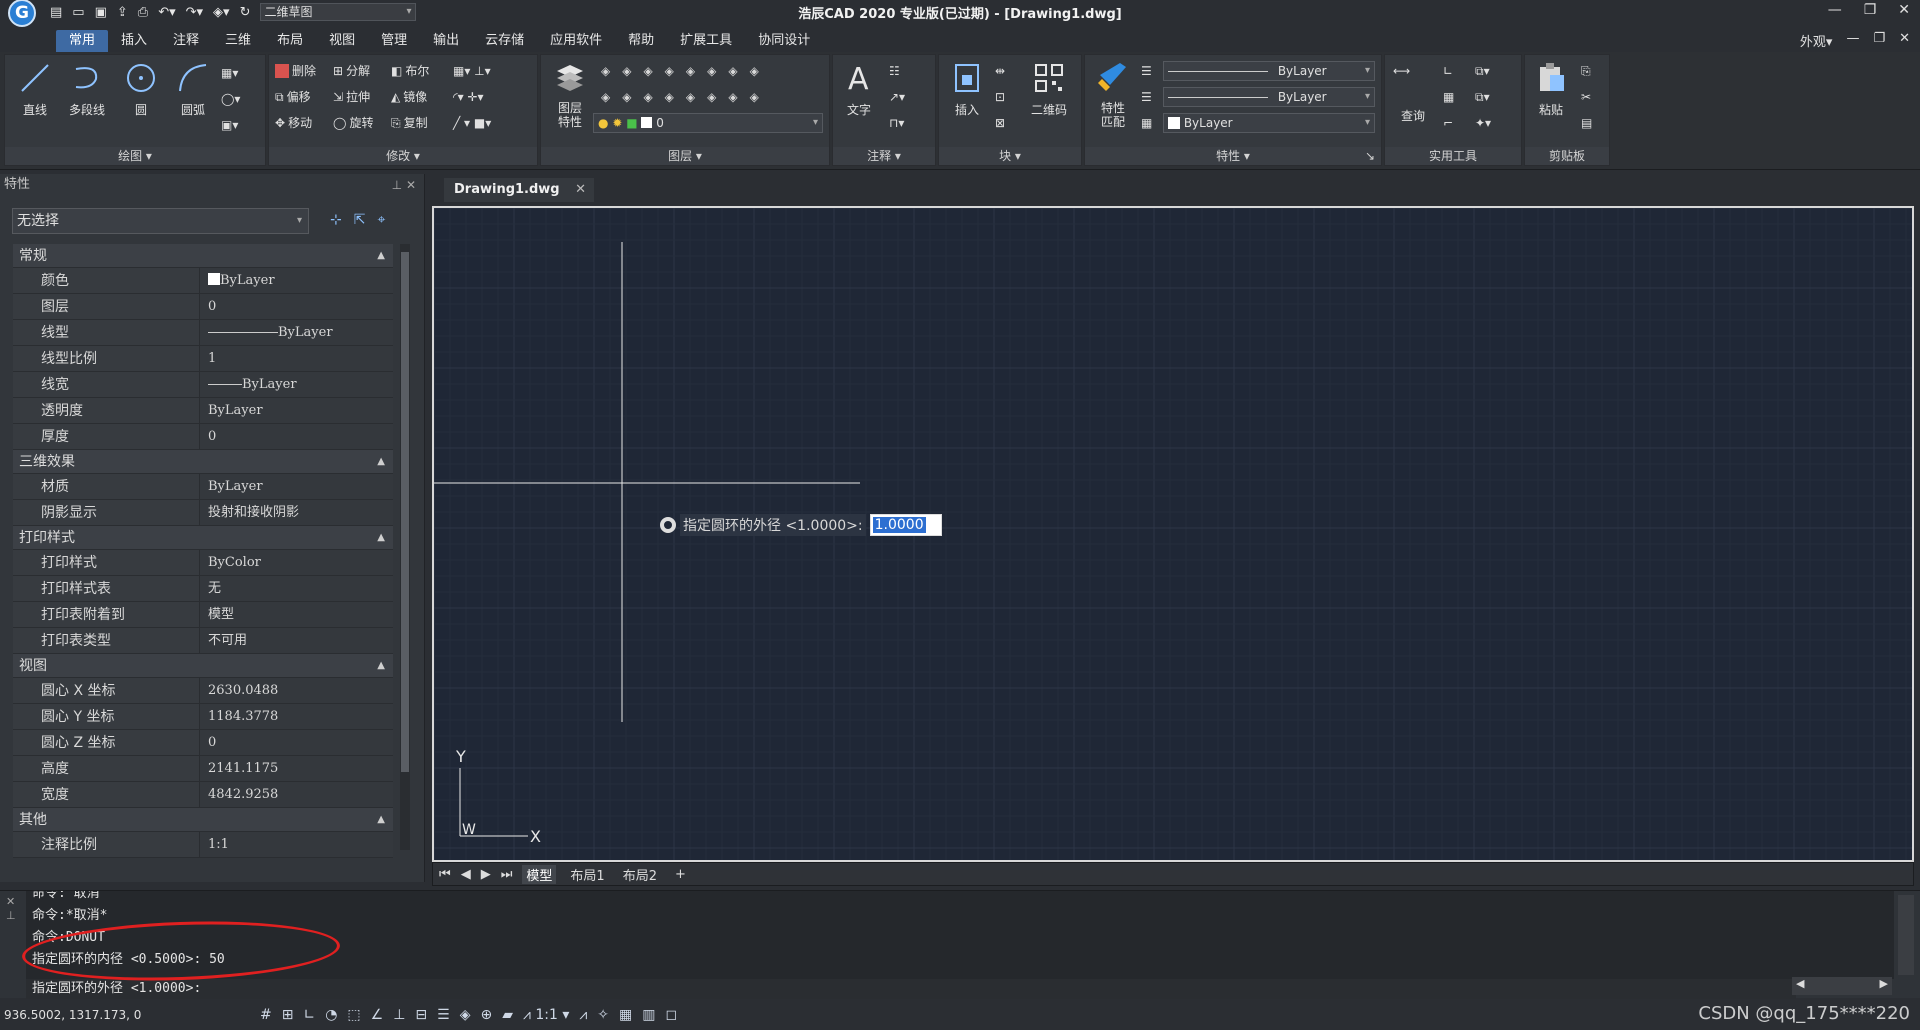 The image size is (1920, 1030). Describe the element at coordinates (203, 743) in the screenshot. I see `prop-row-center-z: 圆心 Z 坐标 0` at that location.